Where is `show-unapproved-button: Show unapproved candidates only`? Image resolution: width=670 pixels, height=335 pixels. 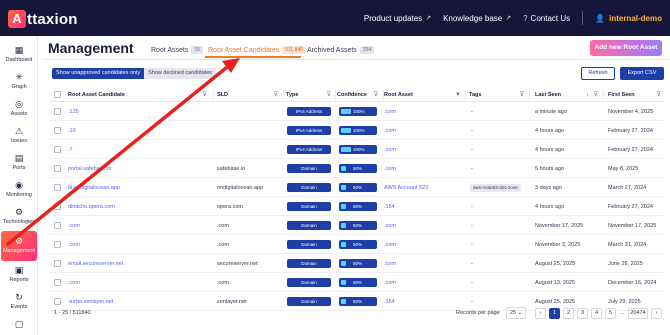
show-unapproved-button: Show unapproved candidates only is located at coordinates (98, 73).